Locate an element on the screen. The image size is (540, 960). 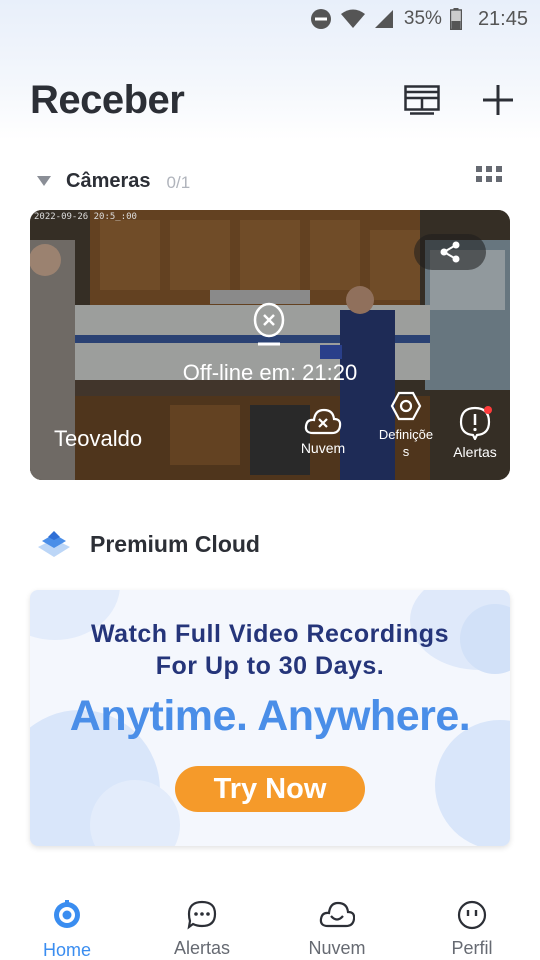
home-icon is located at coordinates (67, 914).